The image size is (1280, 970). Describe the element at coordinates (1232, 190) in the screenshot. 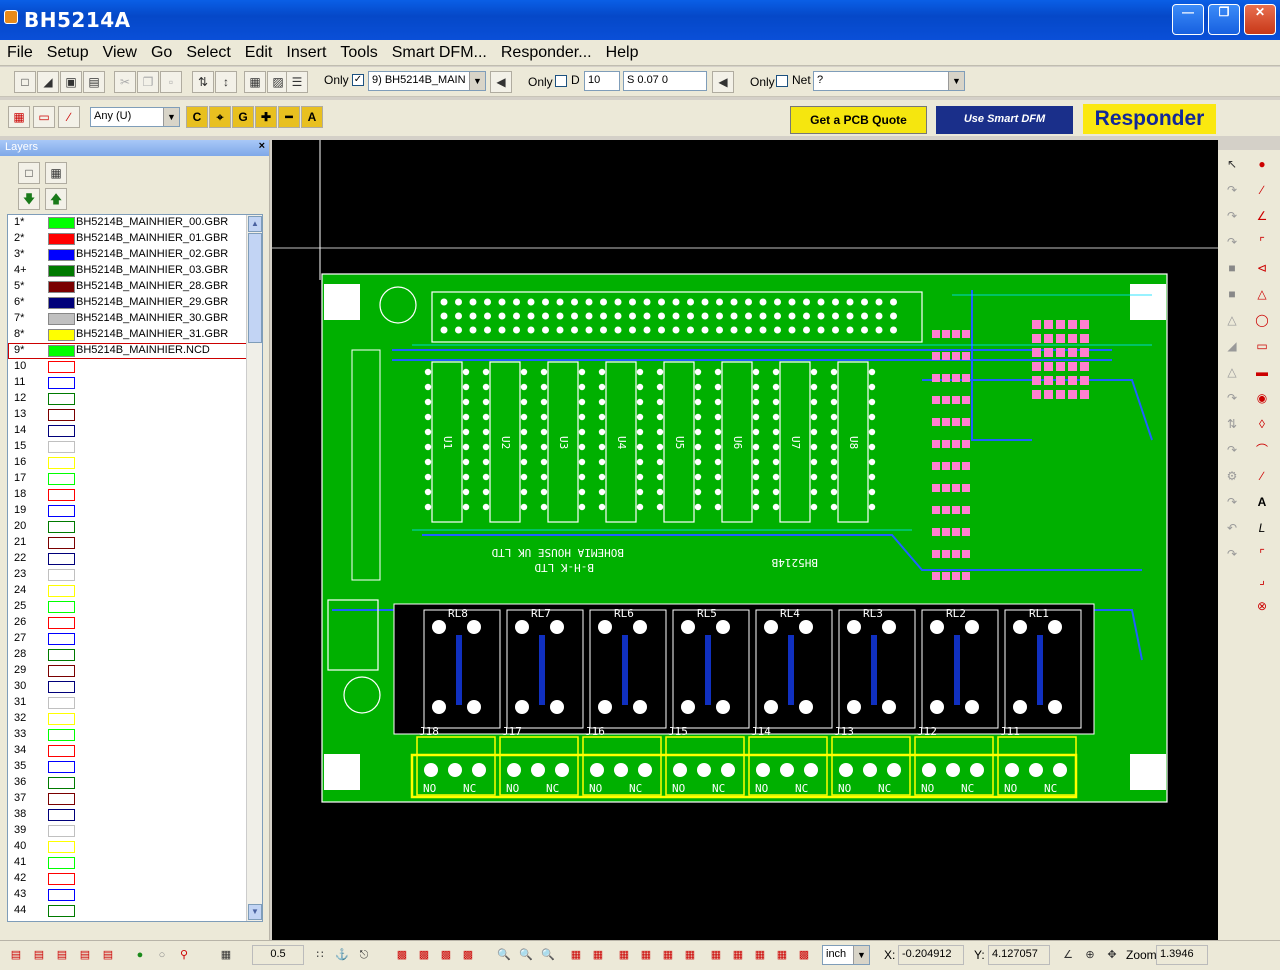

I see `move-tool-icon: ↷` at that location.